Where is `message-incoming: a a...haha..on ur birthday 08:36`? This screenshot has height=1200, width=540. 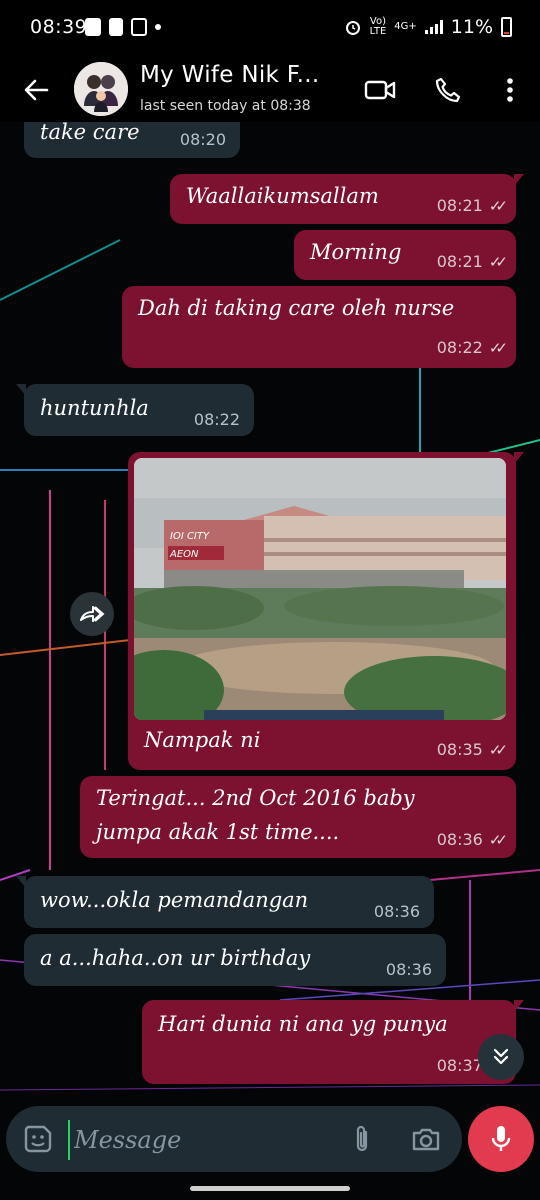 message-incoming: a a...haha..on ur birthday 08:36 is located at coordinates (235, 960).